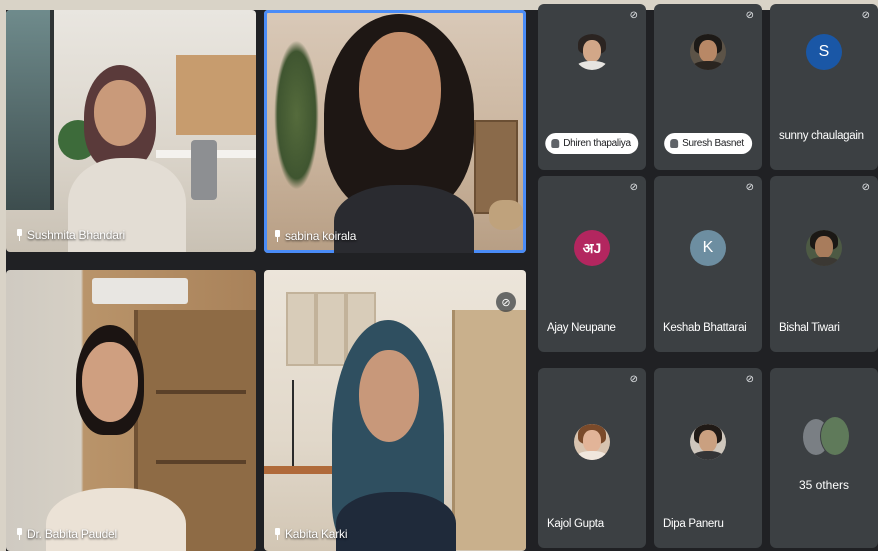 The image size is (878, 551). Describe the element at coordinates (216, 95) in the screenshot. I see `wood-wall` at that location.